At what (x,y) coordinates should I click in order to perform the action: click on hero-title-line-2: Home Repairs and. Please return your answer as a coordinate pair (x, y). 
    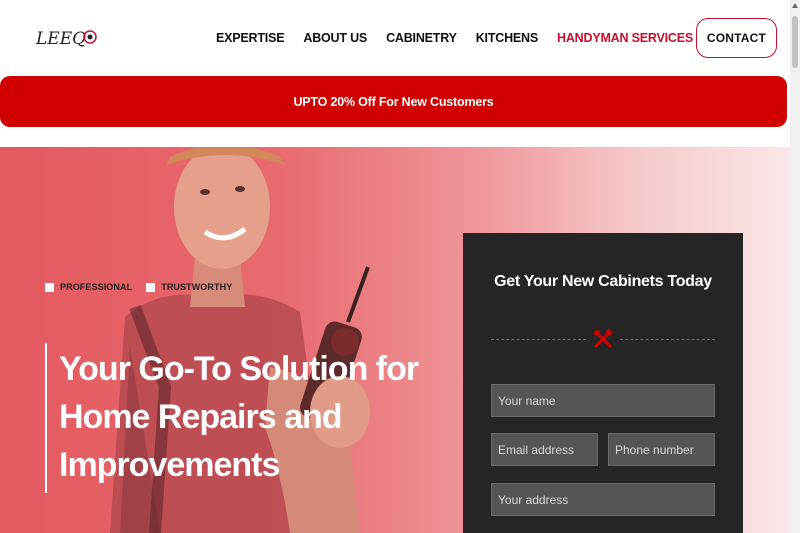
    Looking at the image, I should click on (201, 417).